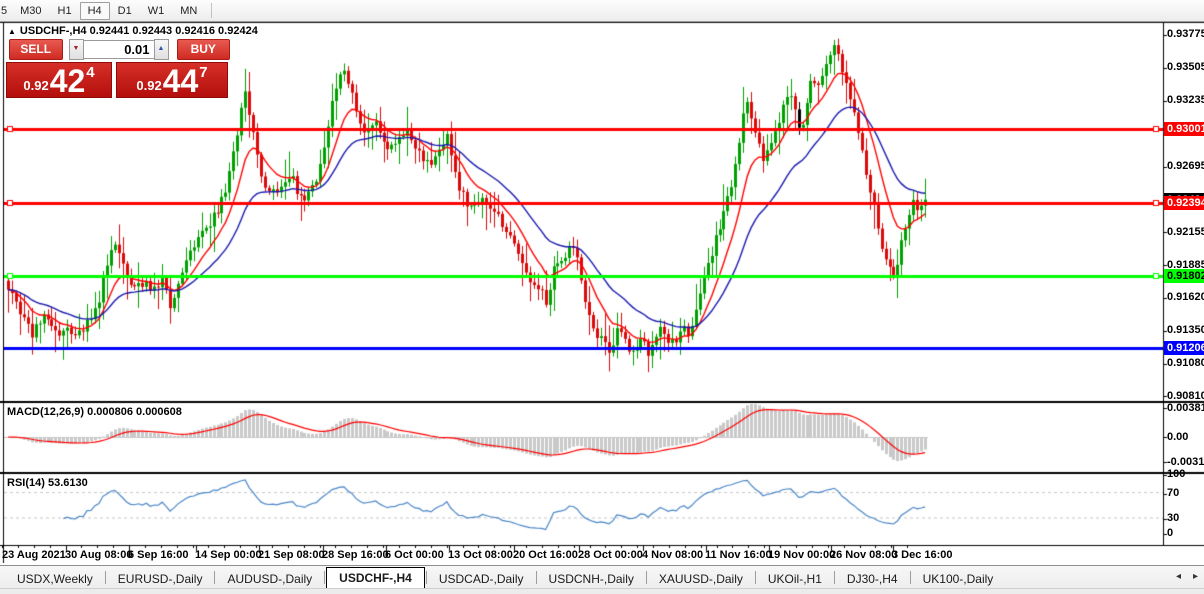 The height and width of the screenshot is (594, 1204). Describe the element at coordinates (160, 578) in the screenshot. I see `tab-eurusd-daily: EURUSD-,Daily` at that location.